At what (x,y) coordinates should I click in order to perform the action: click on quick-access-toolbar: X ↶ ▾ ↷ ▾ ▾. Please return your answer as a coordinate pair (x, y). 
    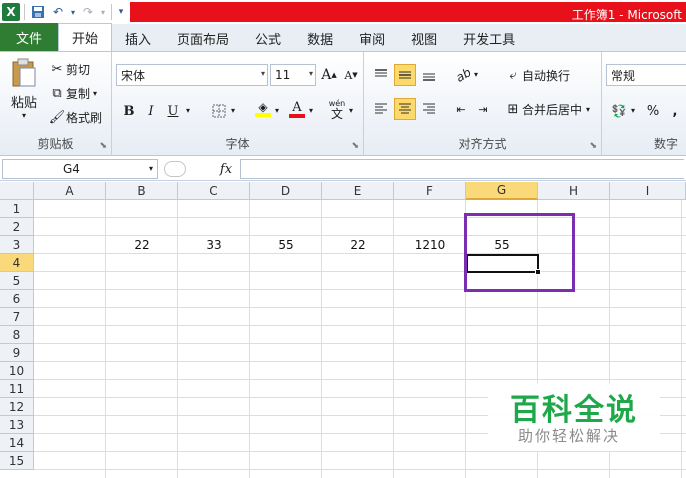
    Looking at the image, I should click on (63, 12).